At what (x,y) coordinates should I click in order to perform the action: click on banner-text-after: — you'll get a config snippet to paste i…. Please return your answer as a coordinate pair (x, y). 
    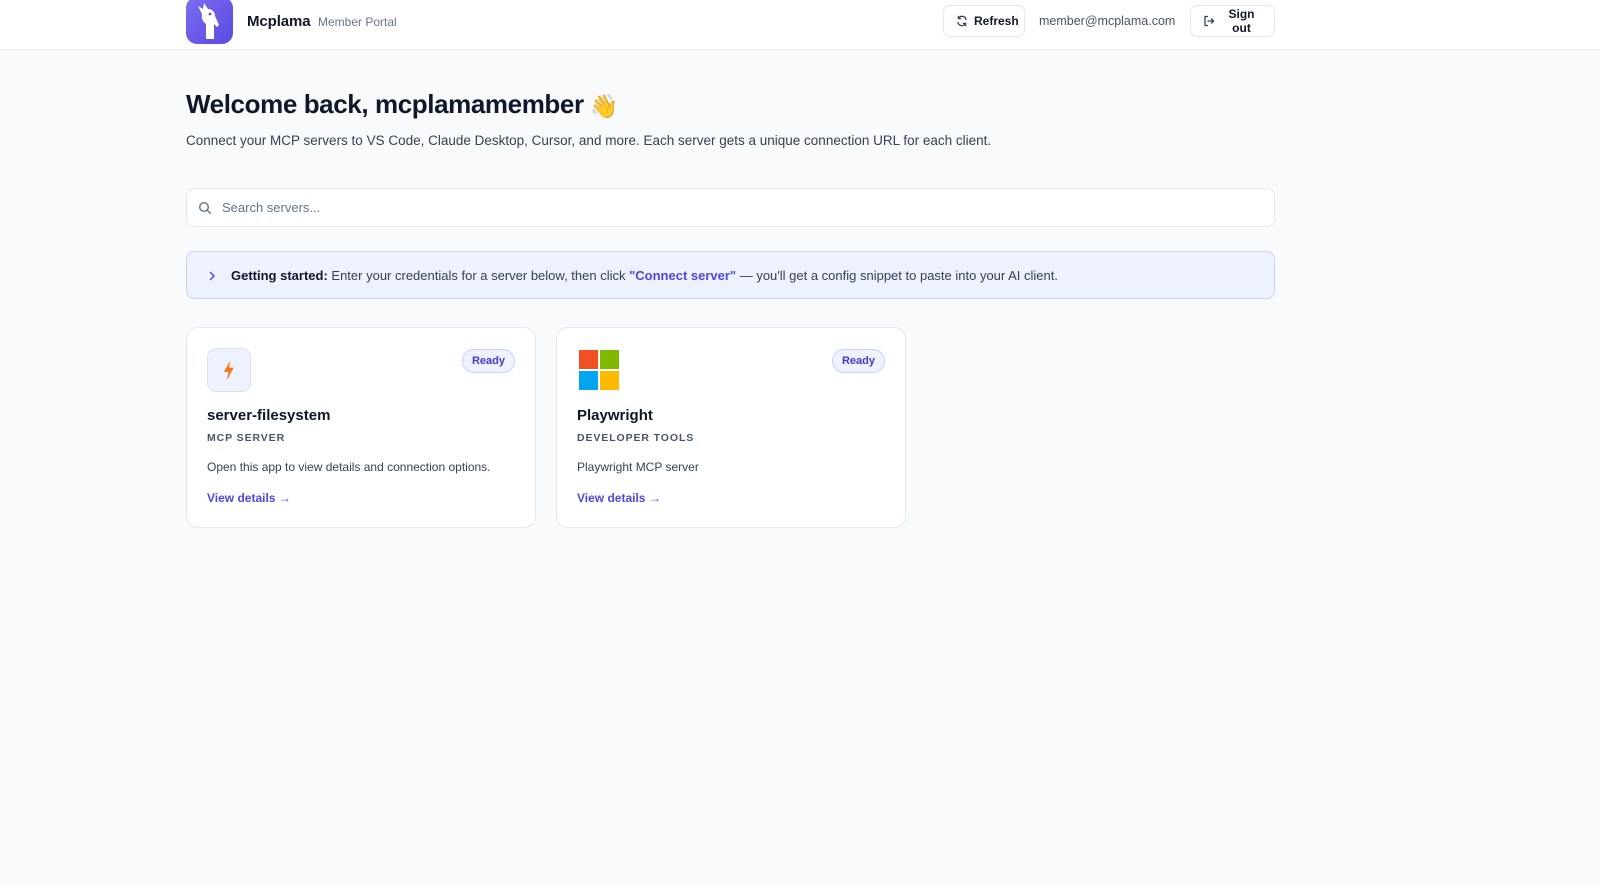
    Looking at the image, I should click on (897, 275).